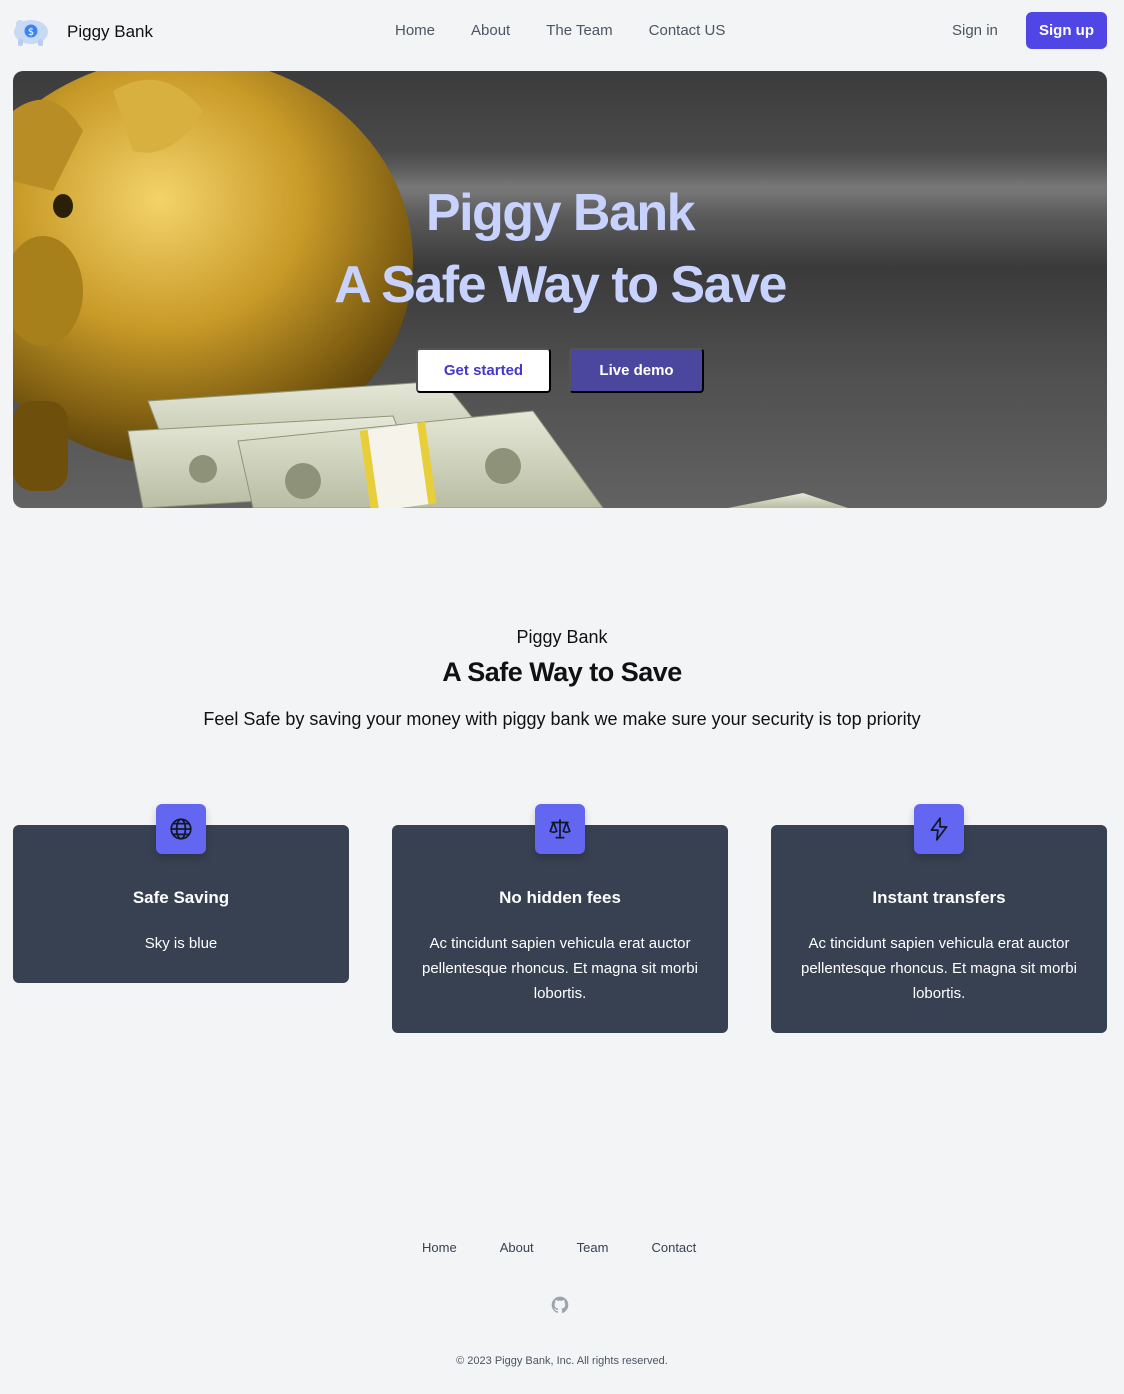 This screenshot has width=1124, height=1394. I want to click on piggy-logo-icon: $, so click(31, 33).